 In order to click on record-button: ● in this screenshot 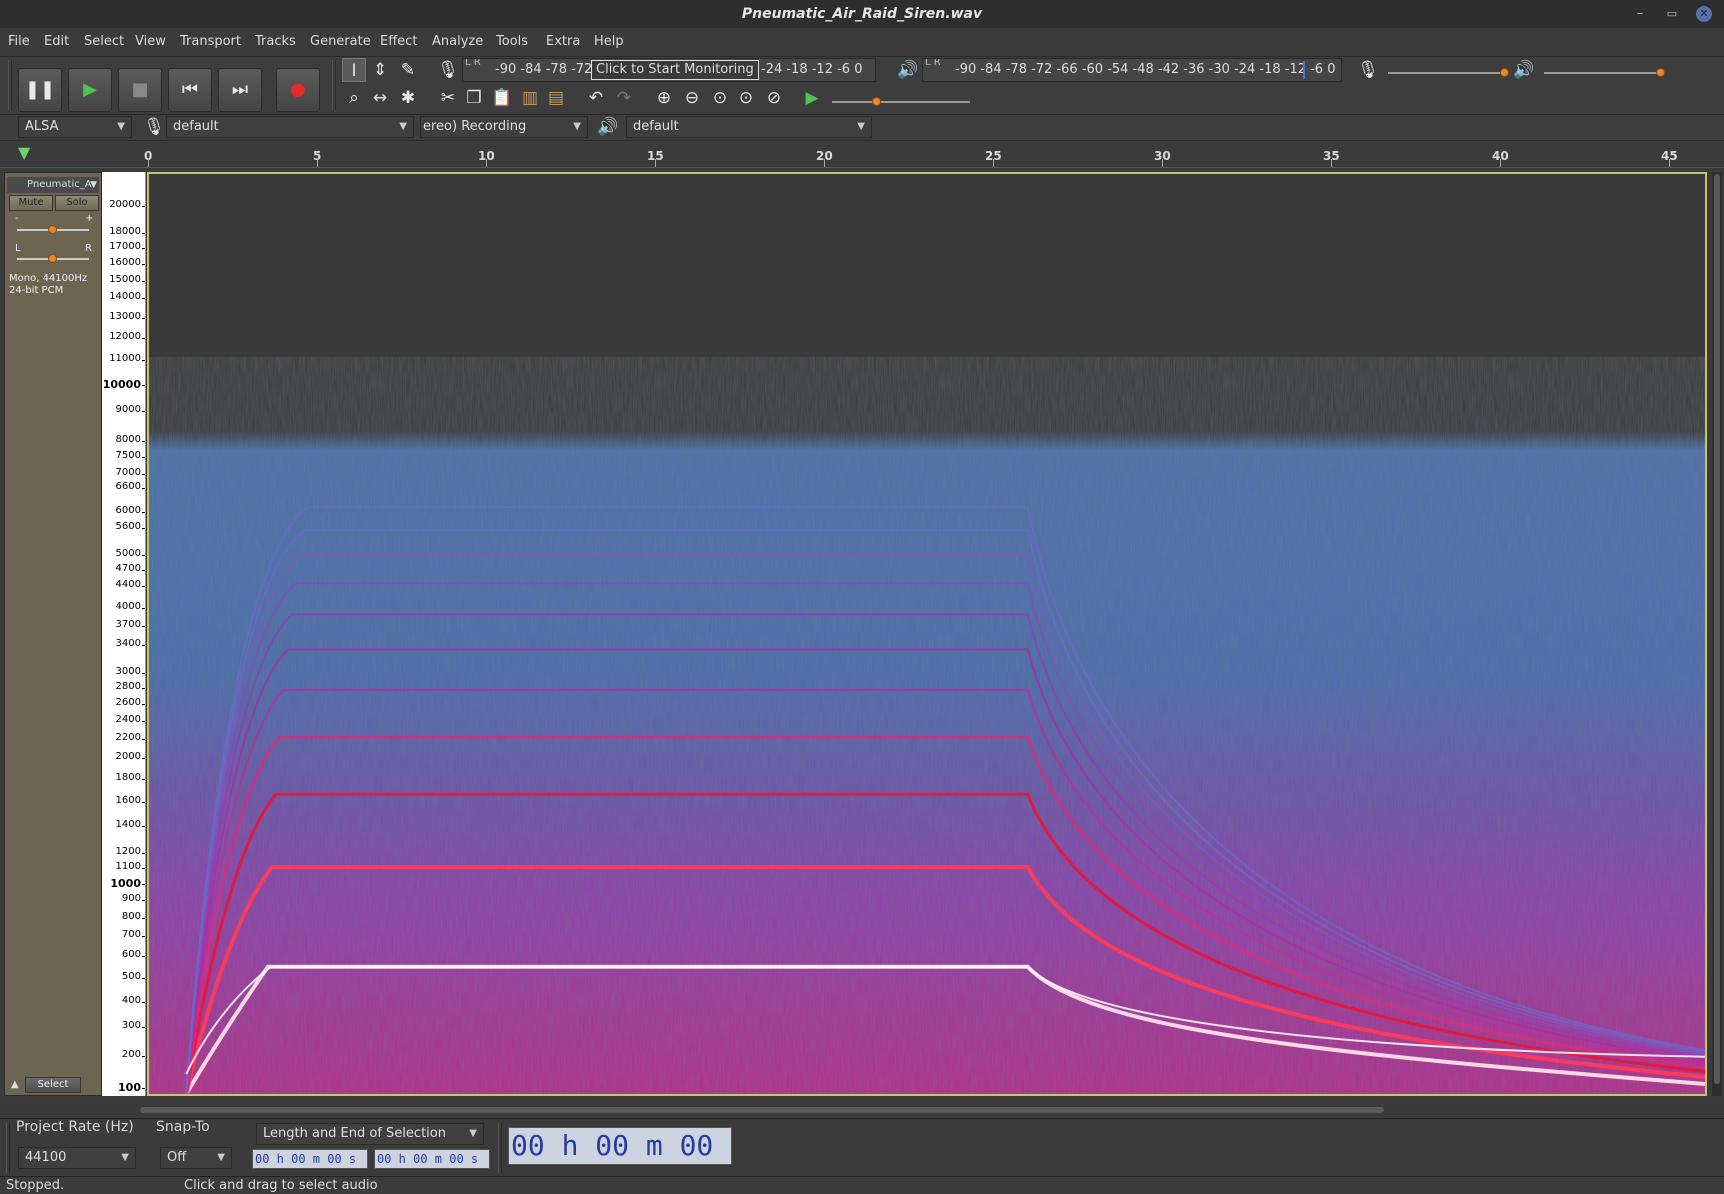, I will do `click(298, 90)`.